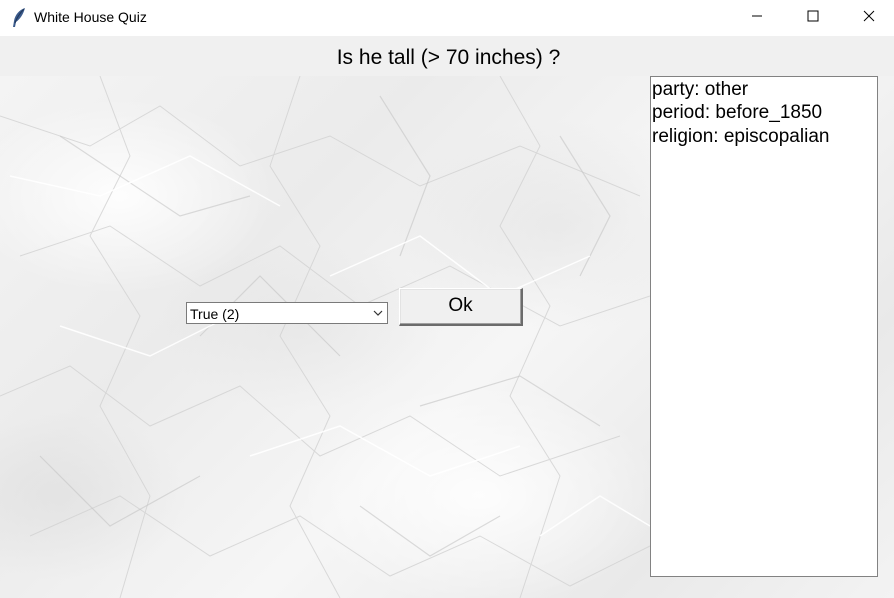 The image size is (894, 598). I want to click on ok-button: Ok, so click(461, 307).